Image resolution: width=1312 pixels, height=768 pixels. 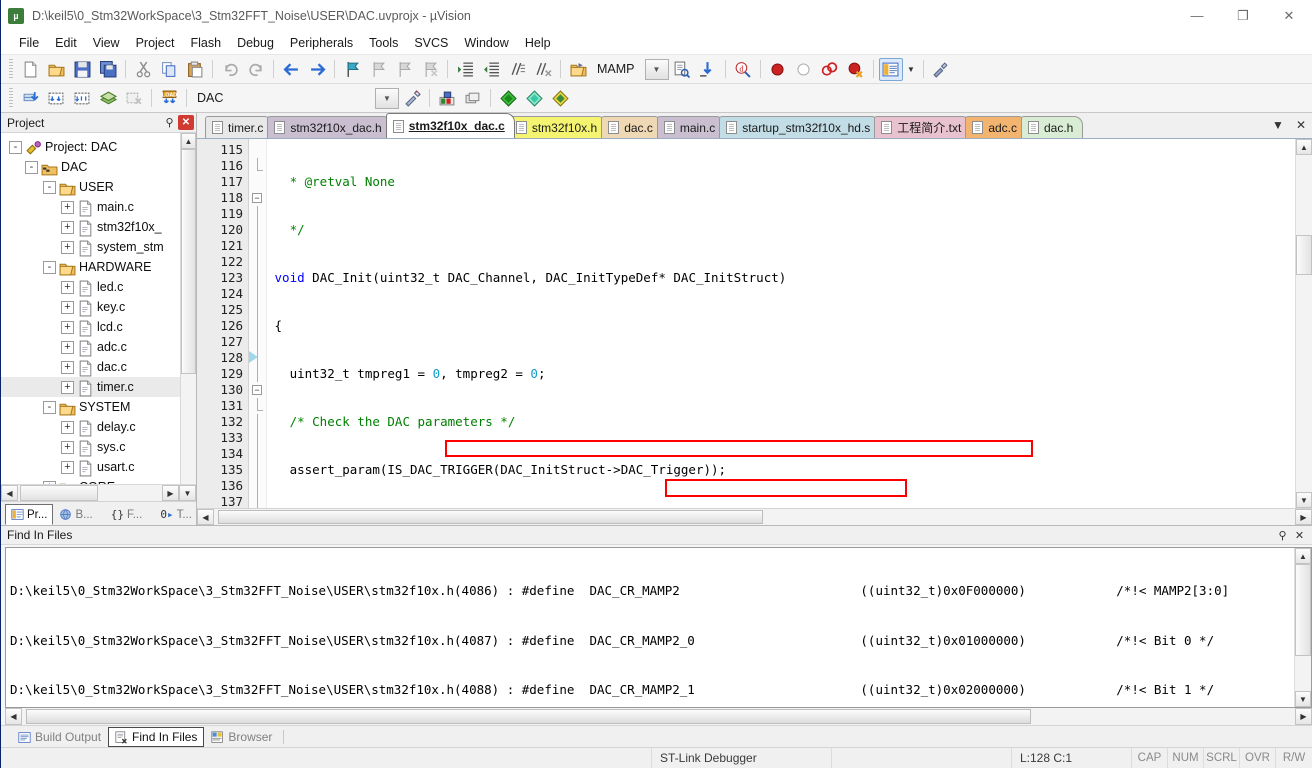 I want to click on menu-flash: Flash, so click(x=205, y=43).